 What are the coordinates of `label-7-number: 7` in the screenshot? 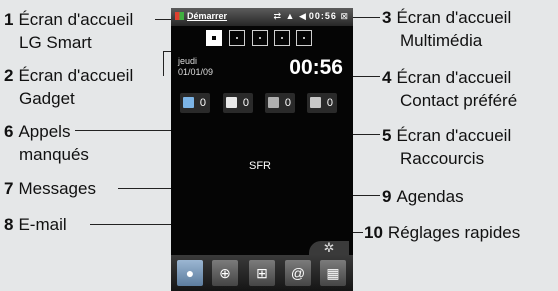 It's located at (9, 188).